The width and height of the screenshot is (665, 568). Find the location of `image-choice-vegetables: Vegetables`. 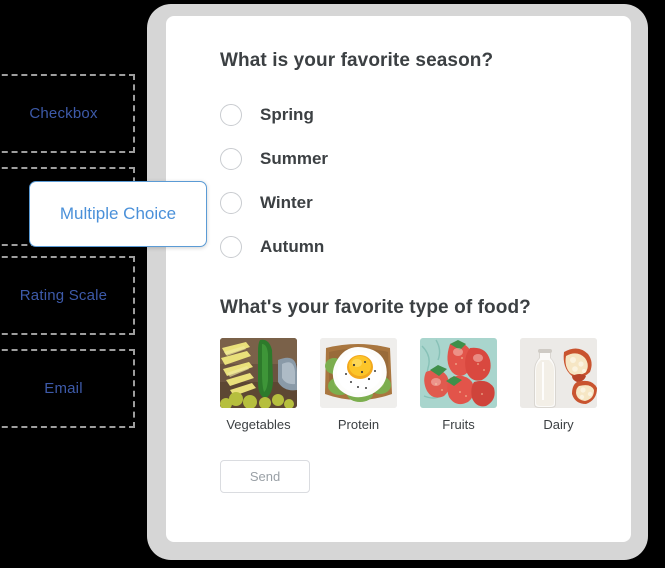

image-choice-vegetables: Vegetables is located at coordinates (270, 385).